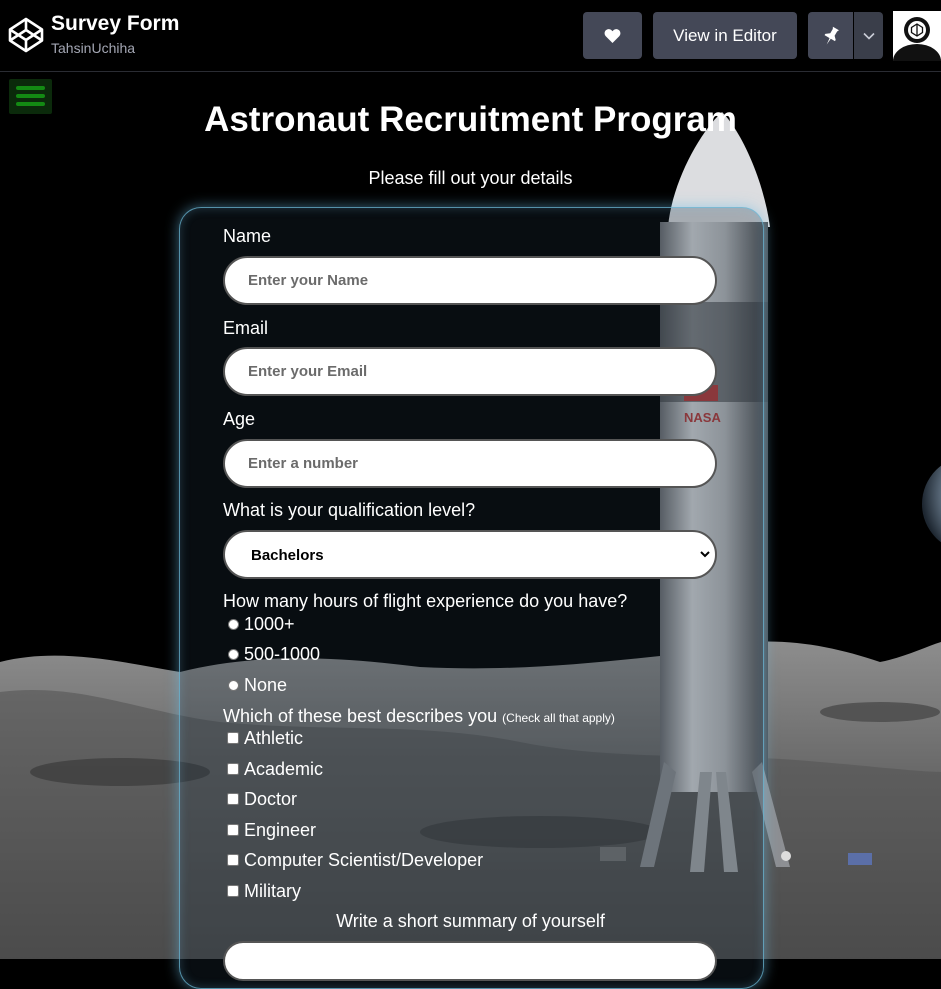  I want to click on describe-option: Computer Scientist/Developer, so click(355, 860).